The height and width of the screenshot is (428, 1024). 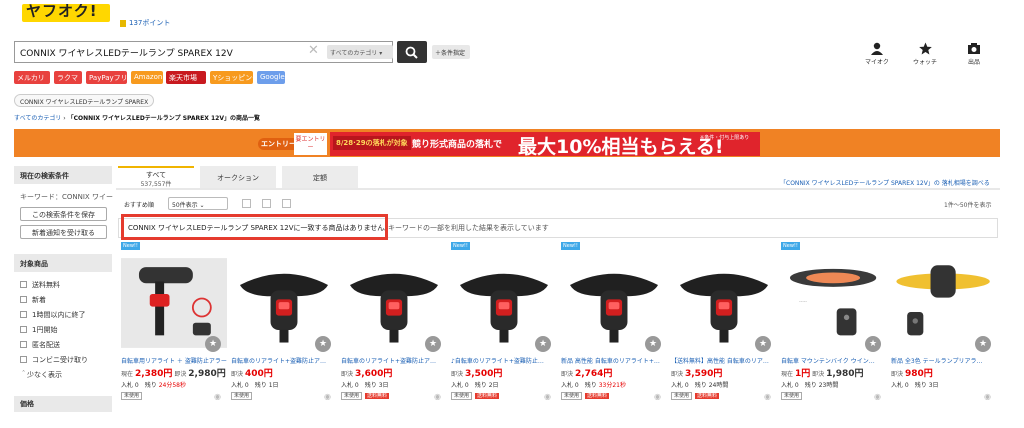 What do you see at coordinates (974, 54) in the screenshot?
I see `sell-link: 出品` at bounding box center [974, 54].